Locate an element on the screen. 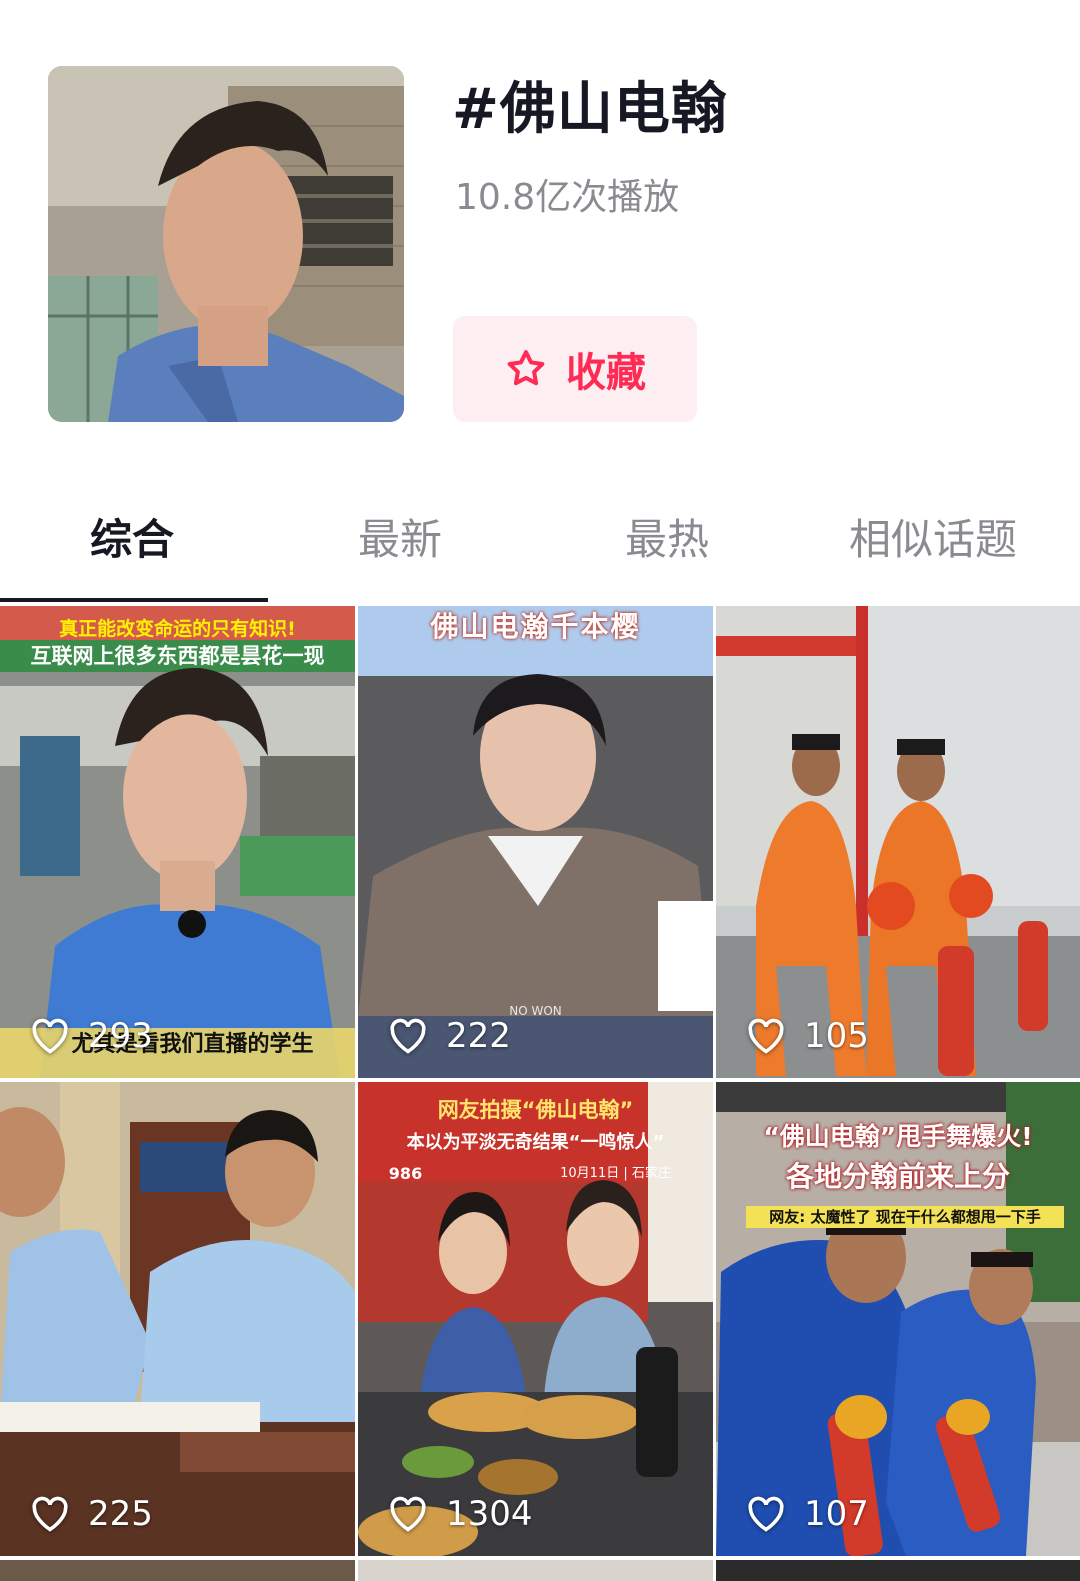 The image size is (1080, 1581). like-count-value: 293 is located at coordinates (120, 1036).